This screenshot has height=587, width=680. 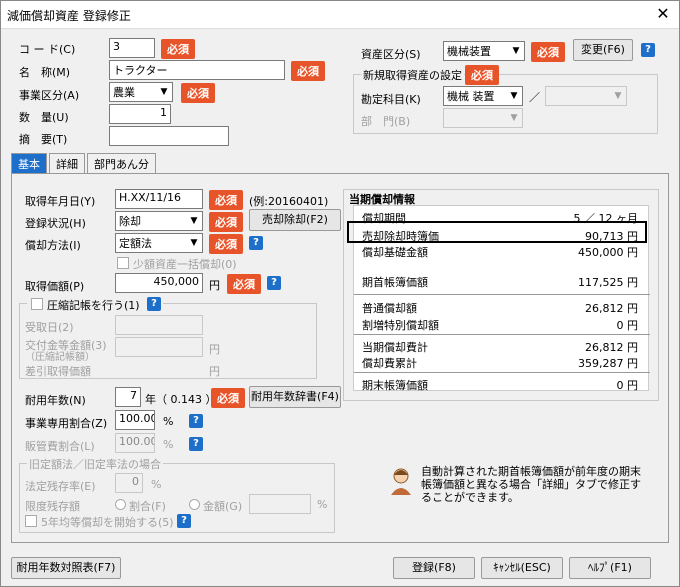 What do you see at coordinates (129, 483) in the screenshot?
I see `residual-rate-input: 0` at bounding box center [129, 483].